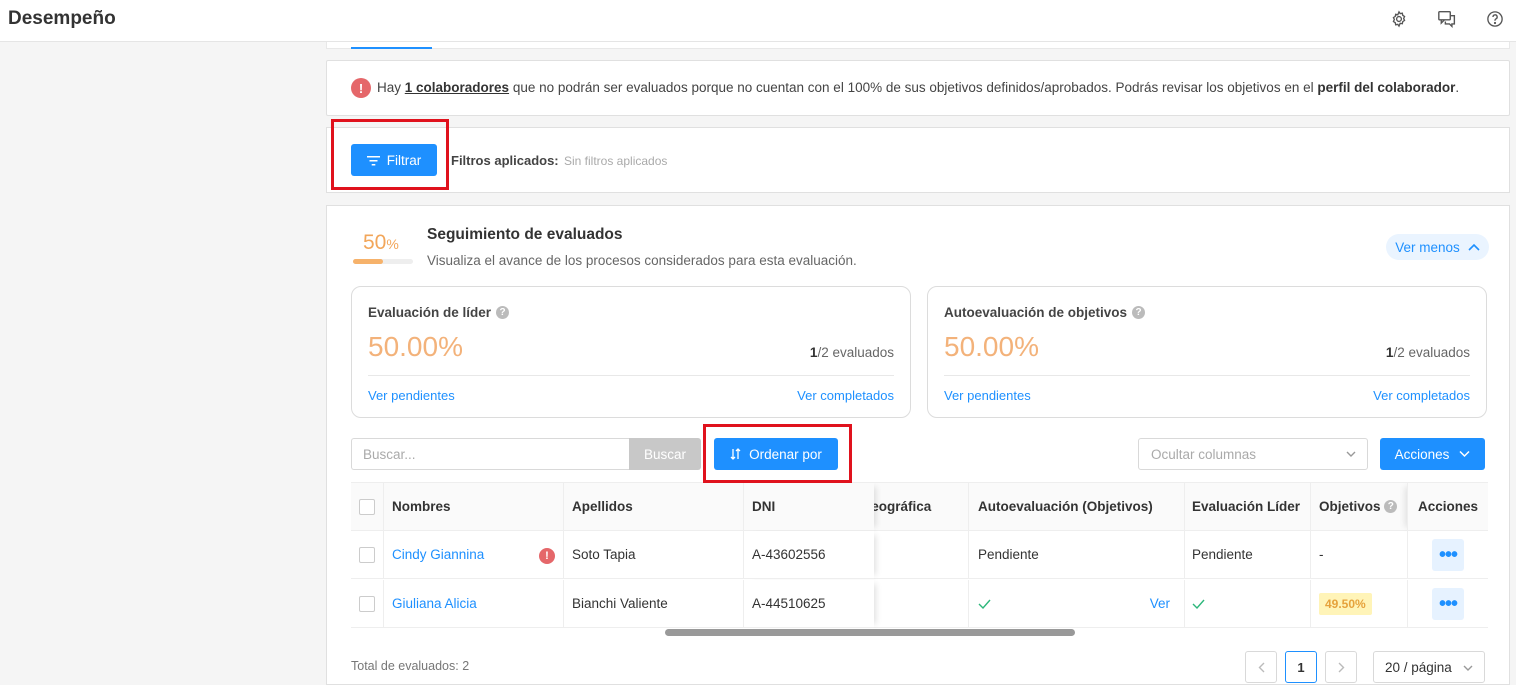 The height and width of the screenshot is (685, 1516). Describe the element at coordinates (1447, 19) in the screenshot. I see `chat-icon` at that location.